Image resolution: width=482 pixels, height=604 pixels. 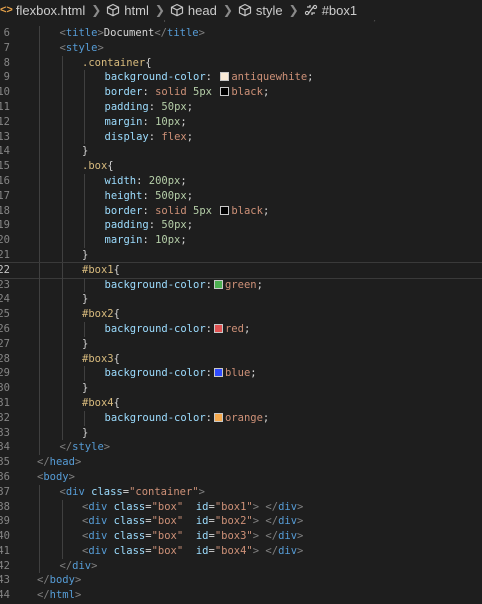 What do you see at coordinates (241, 226) in the screenshot?
I see `code-line: 19 padding: 50px;` at bounding box center [241, 226].